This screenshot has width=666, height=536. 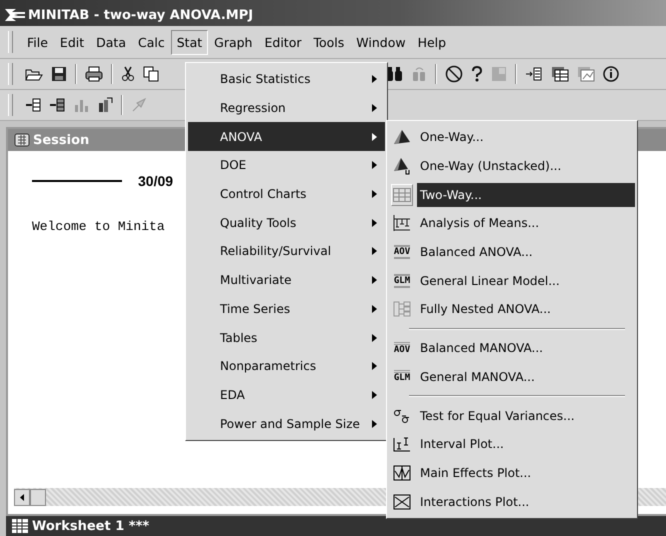 I want to click on menu-item: Data, so click(x=111, y=42).